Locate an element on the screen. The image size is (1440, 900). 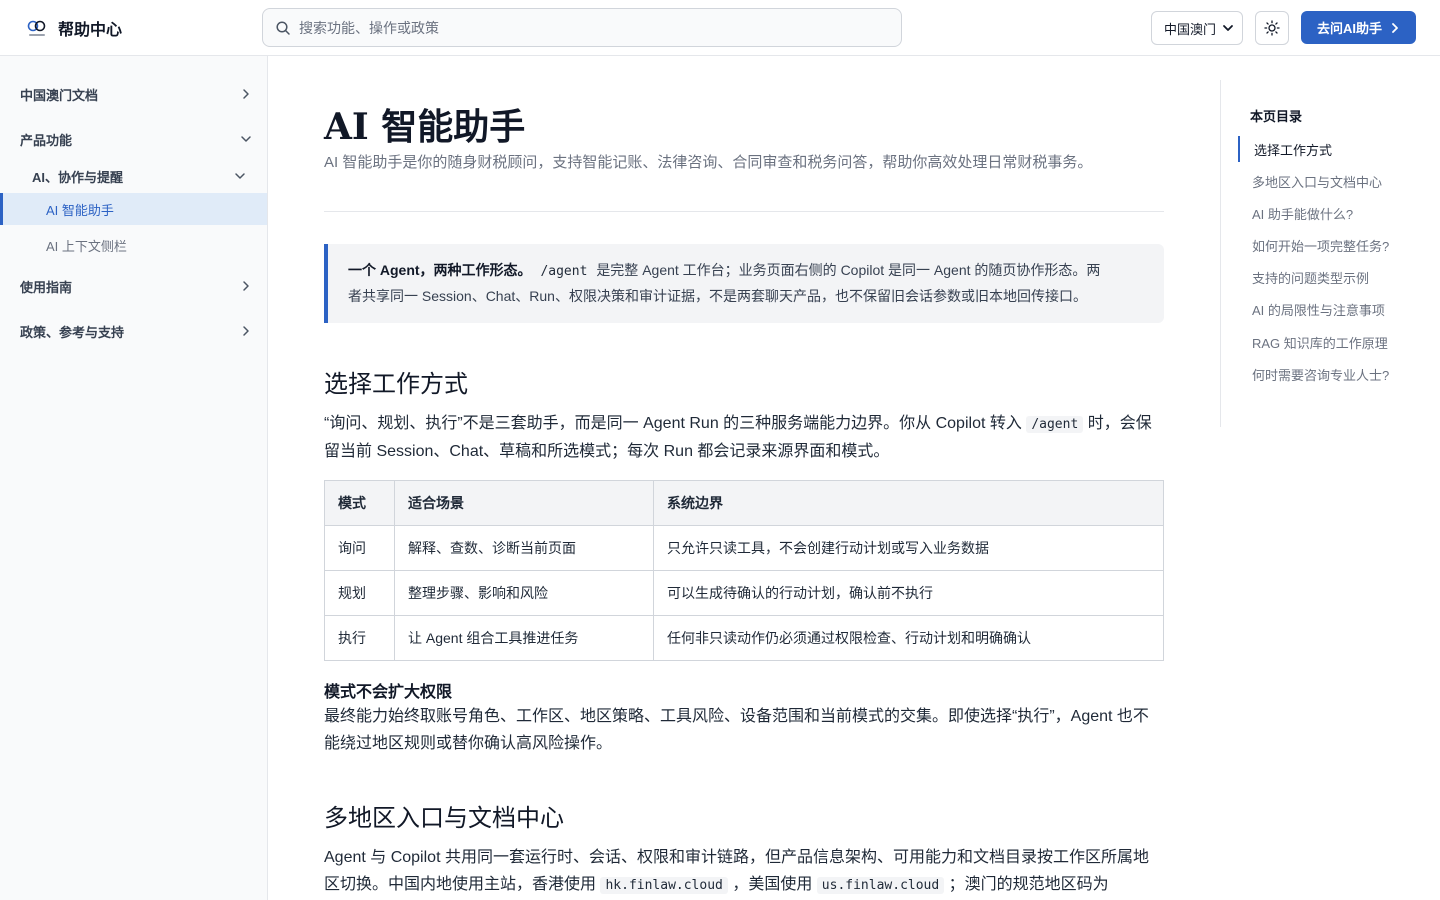
toc-item-consult-professional: 何时需要咨询专业人士? is located at coordinates (1328, 374).